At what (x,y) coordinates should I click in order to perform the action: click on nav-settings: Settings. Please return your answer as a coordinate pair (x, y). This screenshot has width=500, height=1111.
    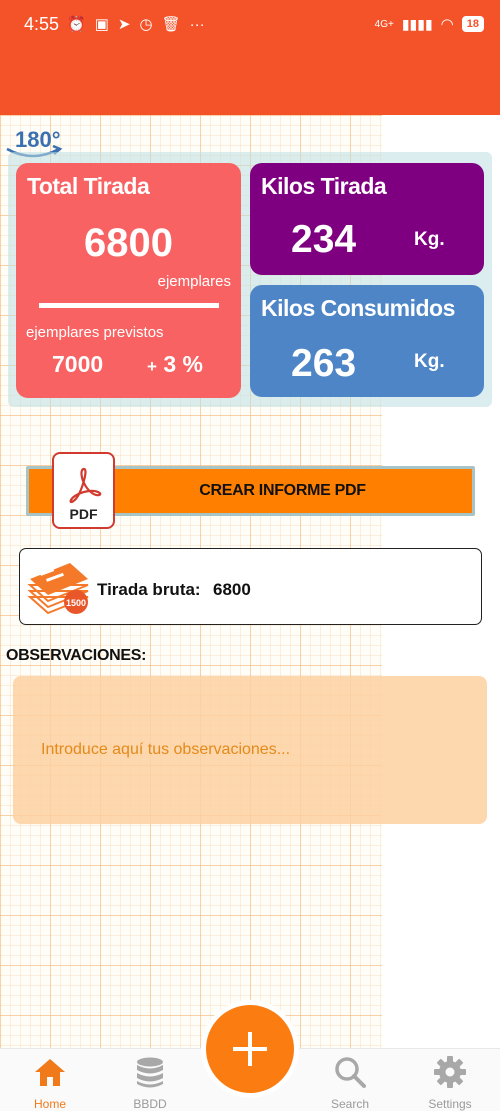
    Looking at the image, I should click on (450, 1080).